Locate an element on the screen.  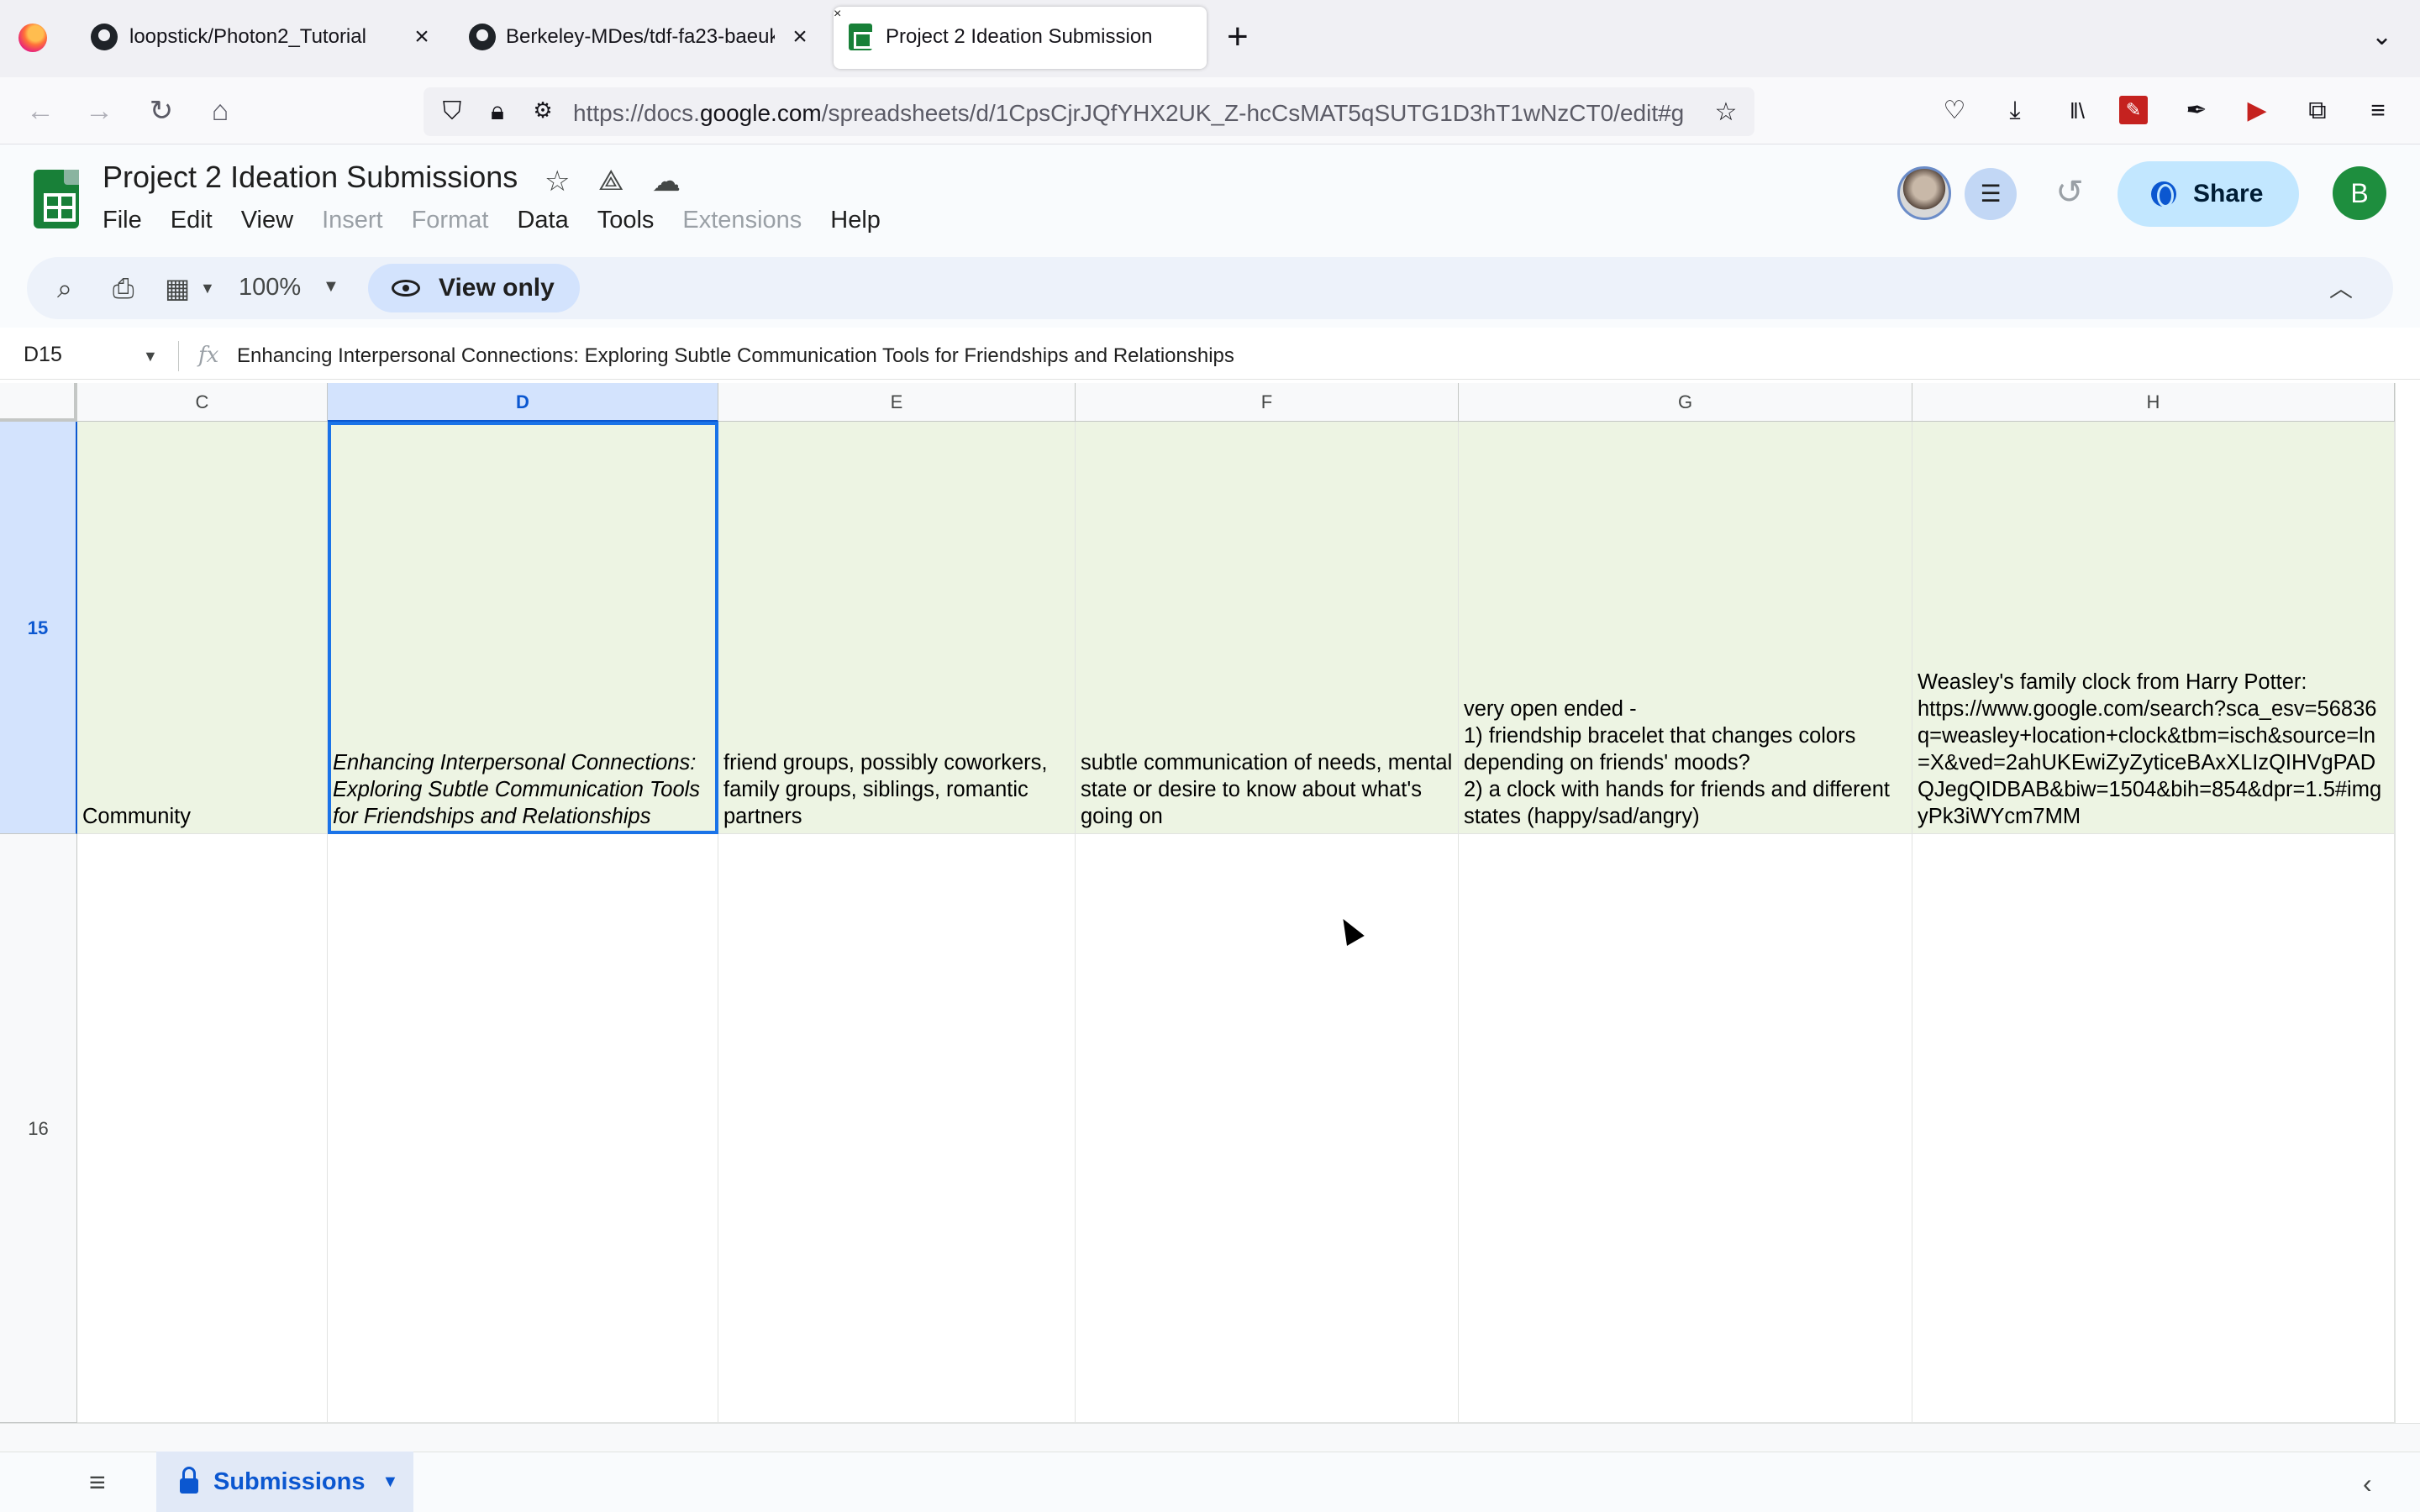
menu-insert: Insert is located at coordinates (352, 220).